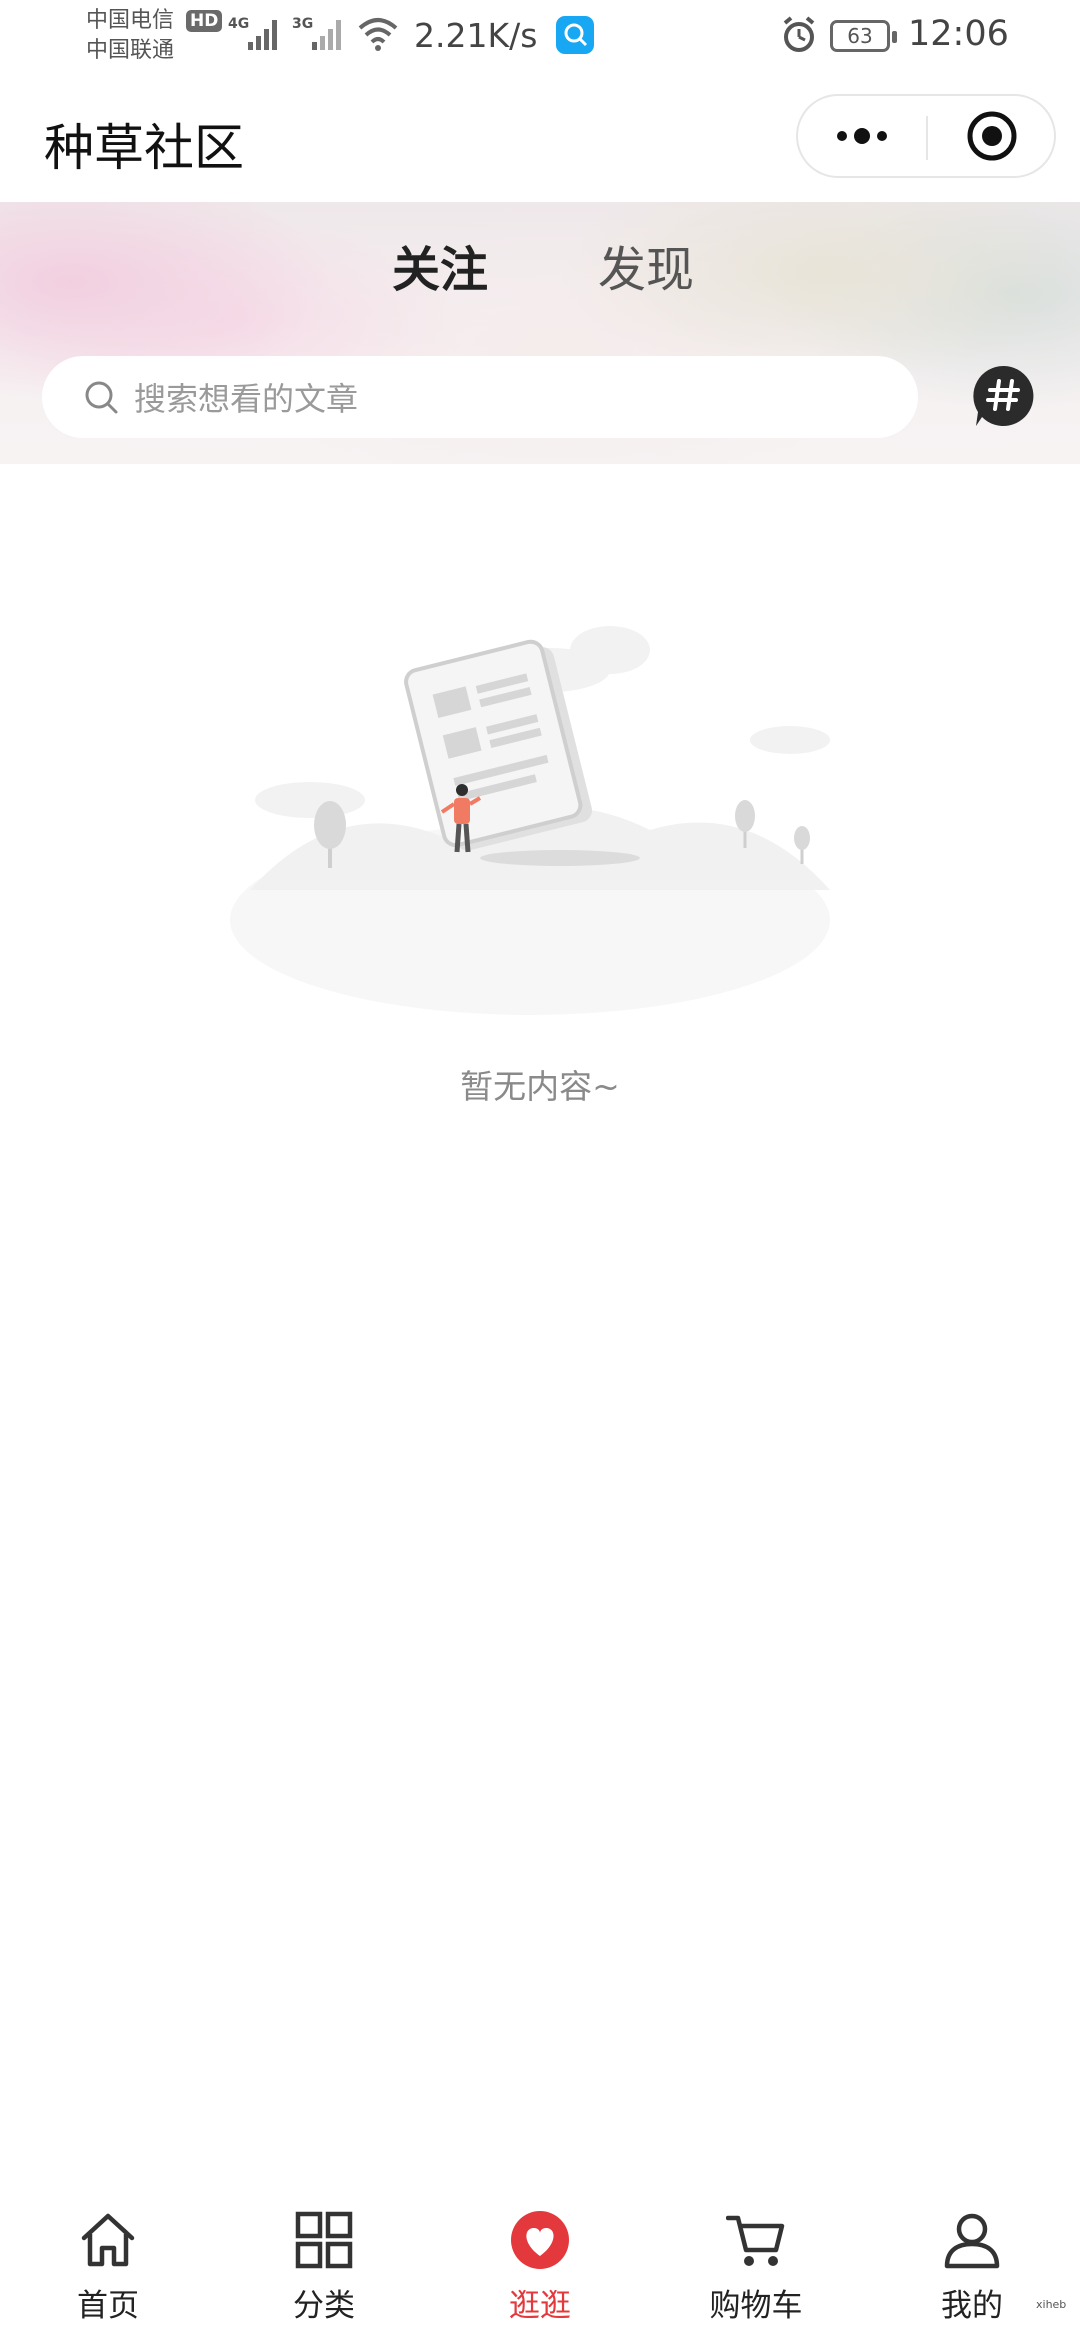 The height and width of the screenshot is (2340, 1080). I want to click on mini-program-capsule, so click(926, 136).